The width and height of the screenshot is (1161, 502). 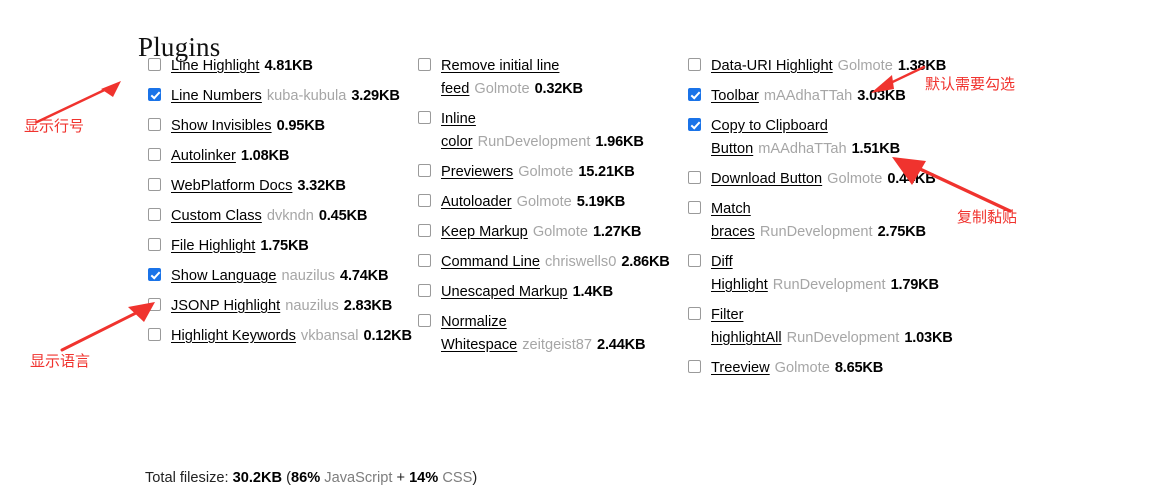 What do you see at coordinates (617, 232) in the screenshot?
I see `plugin-filesize: 1.27KB` at bounding box center [617, 232].